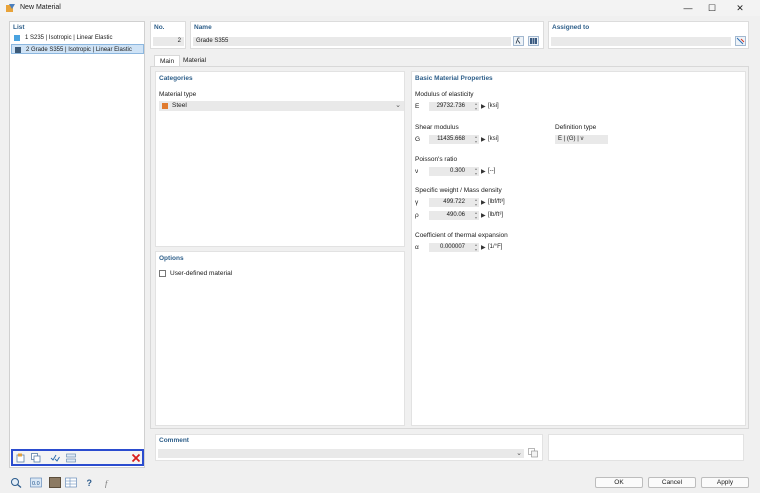 The height and width of the screenshot is (493, 760). I want to click on assigned-header: Assigned to, so click(571, 27).